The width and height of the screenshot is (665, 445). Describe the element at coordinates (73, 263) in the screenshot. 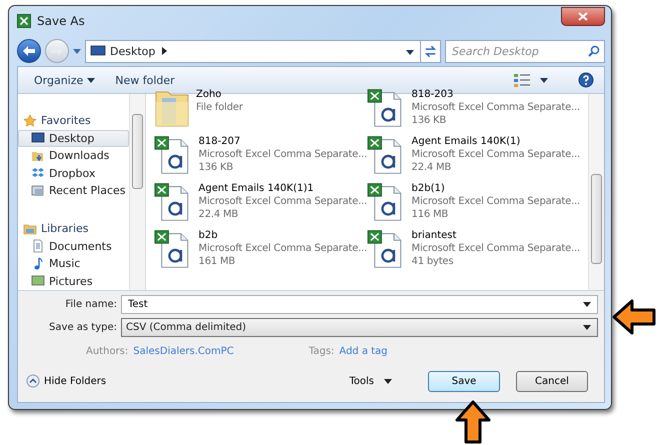

I see `sidebar-item: Music` at that location.